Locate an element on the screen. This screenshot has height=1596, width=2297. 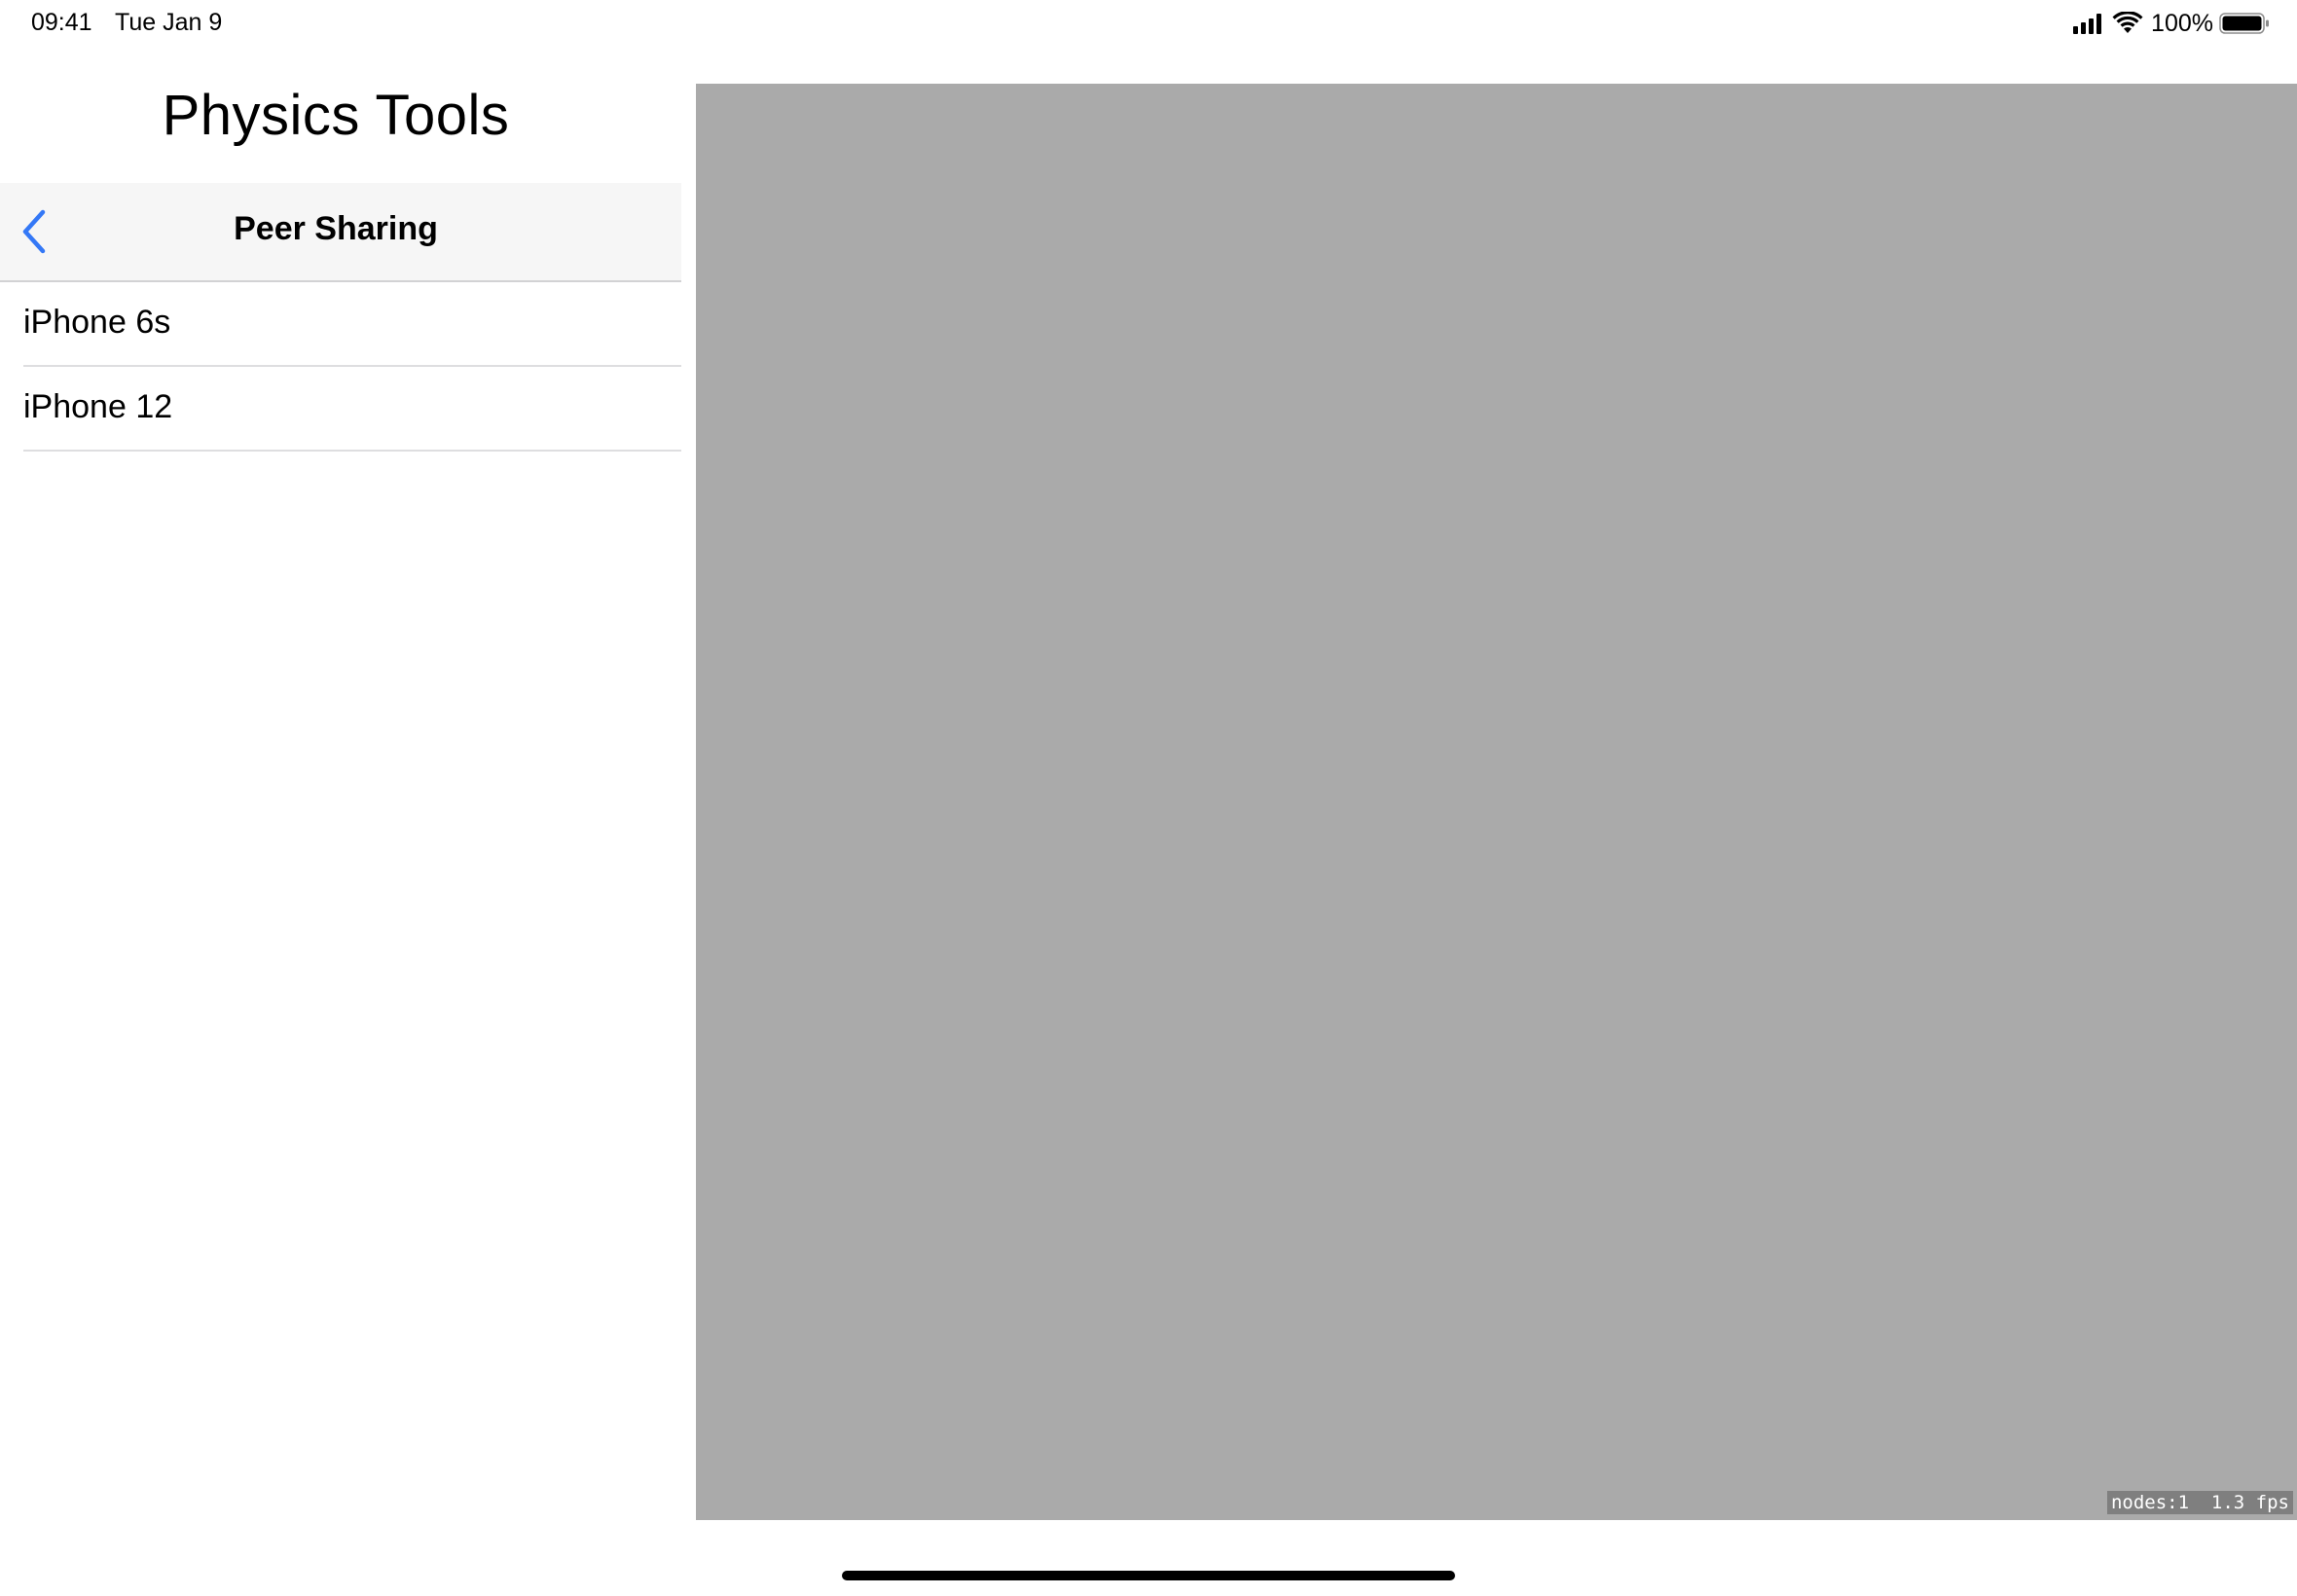
home-indicator is located at coordinates (1148, 1575).